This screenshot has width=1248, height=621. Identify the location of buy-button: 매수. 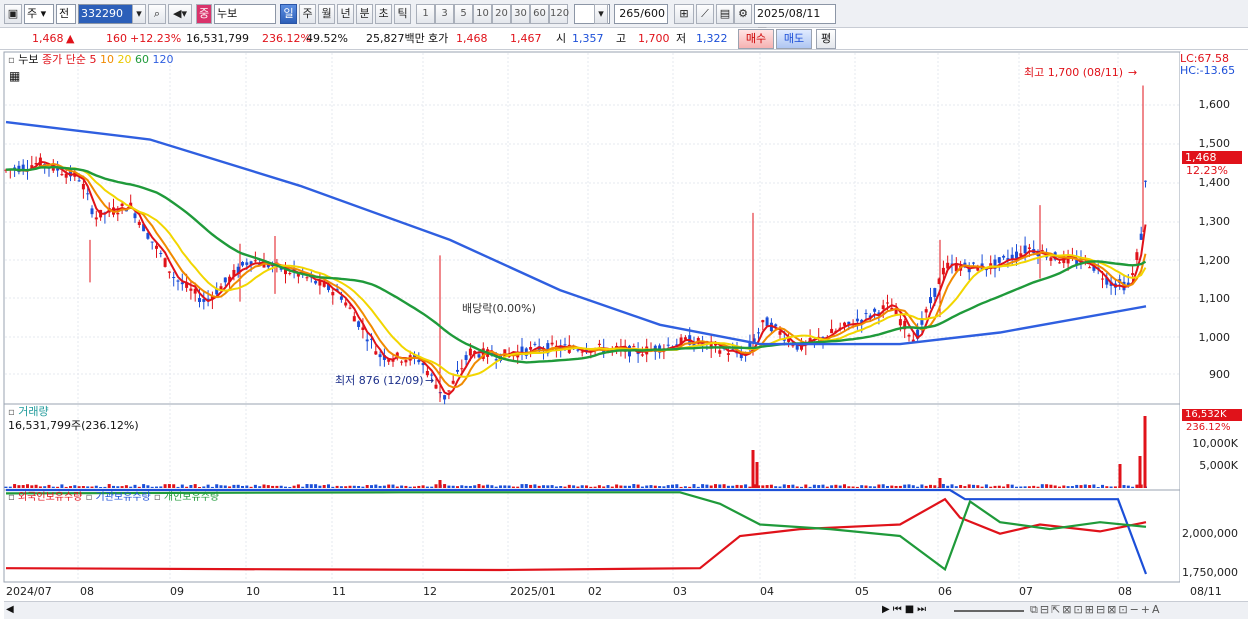
(756, 39).